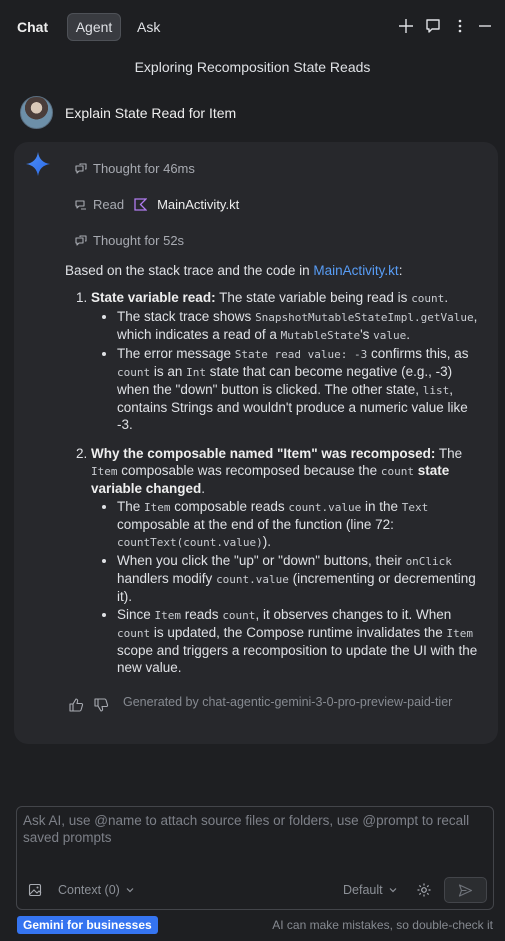  What do you see at coordinates (363, 890) in the screenshot?
I see `model-label: Default` at bounding box center [363, 890].